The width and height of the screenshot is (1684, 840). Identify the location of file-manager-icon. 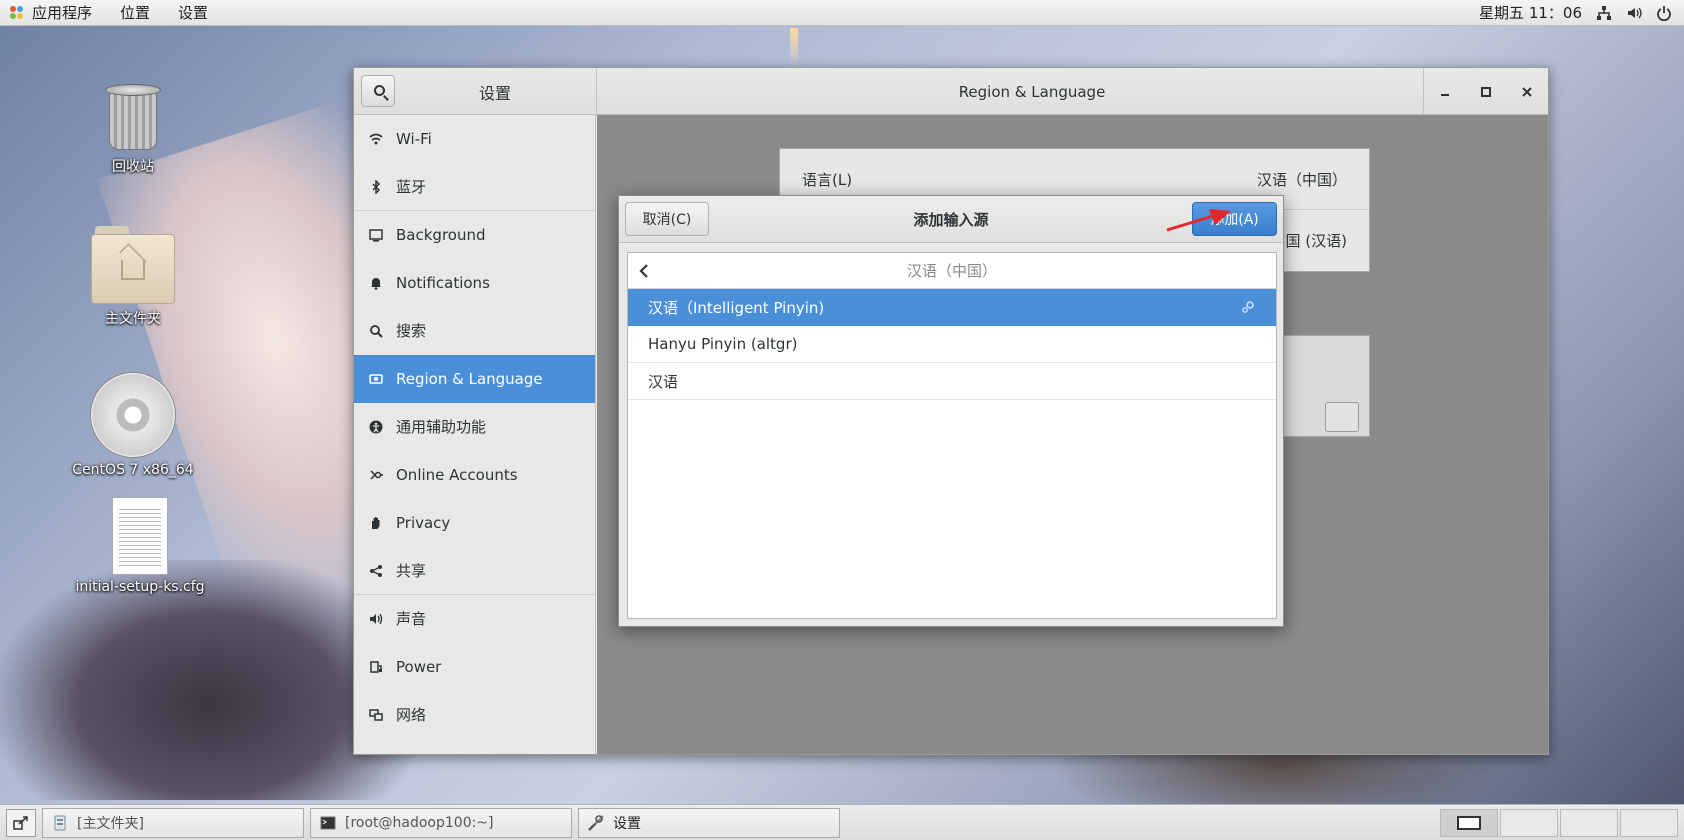
(60, 823).